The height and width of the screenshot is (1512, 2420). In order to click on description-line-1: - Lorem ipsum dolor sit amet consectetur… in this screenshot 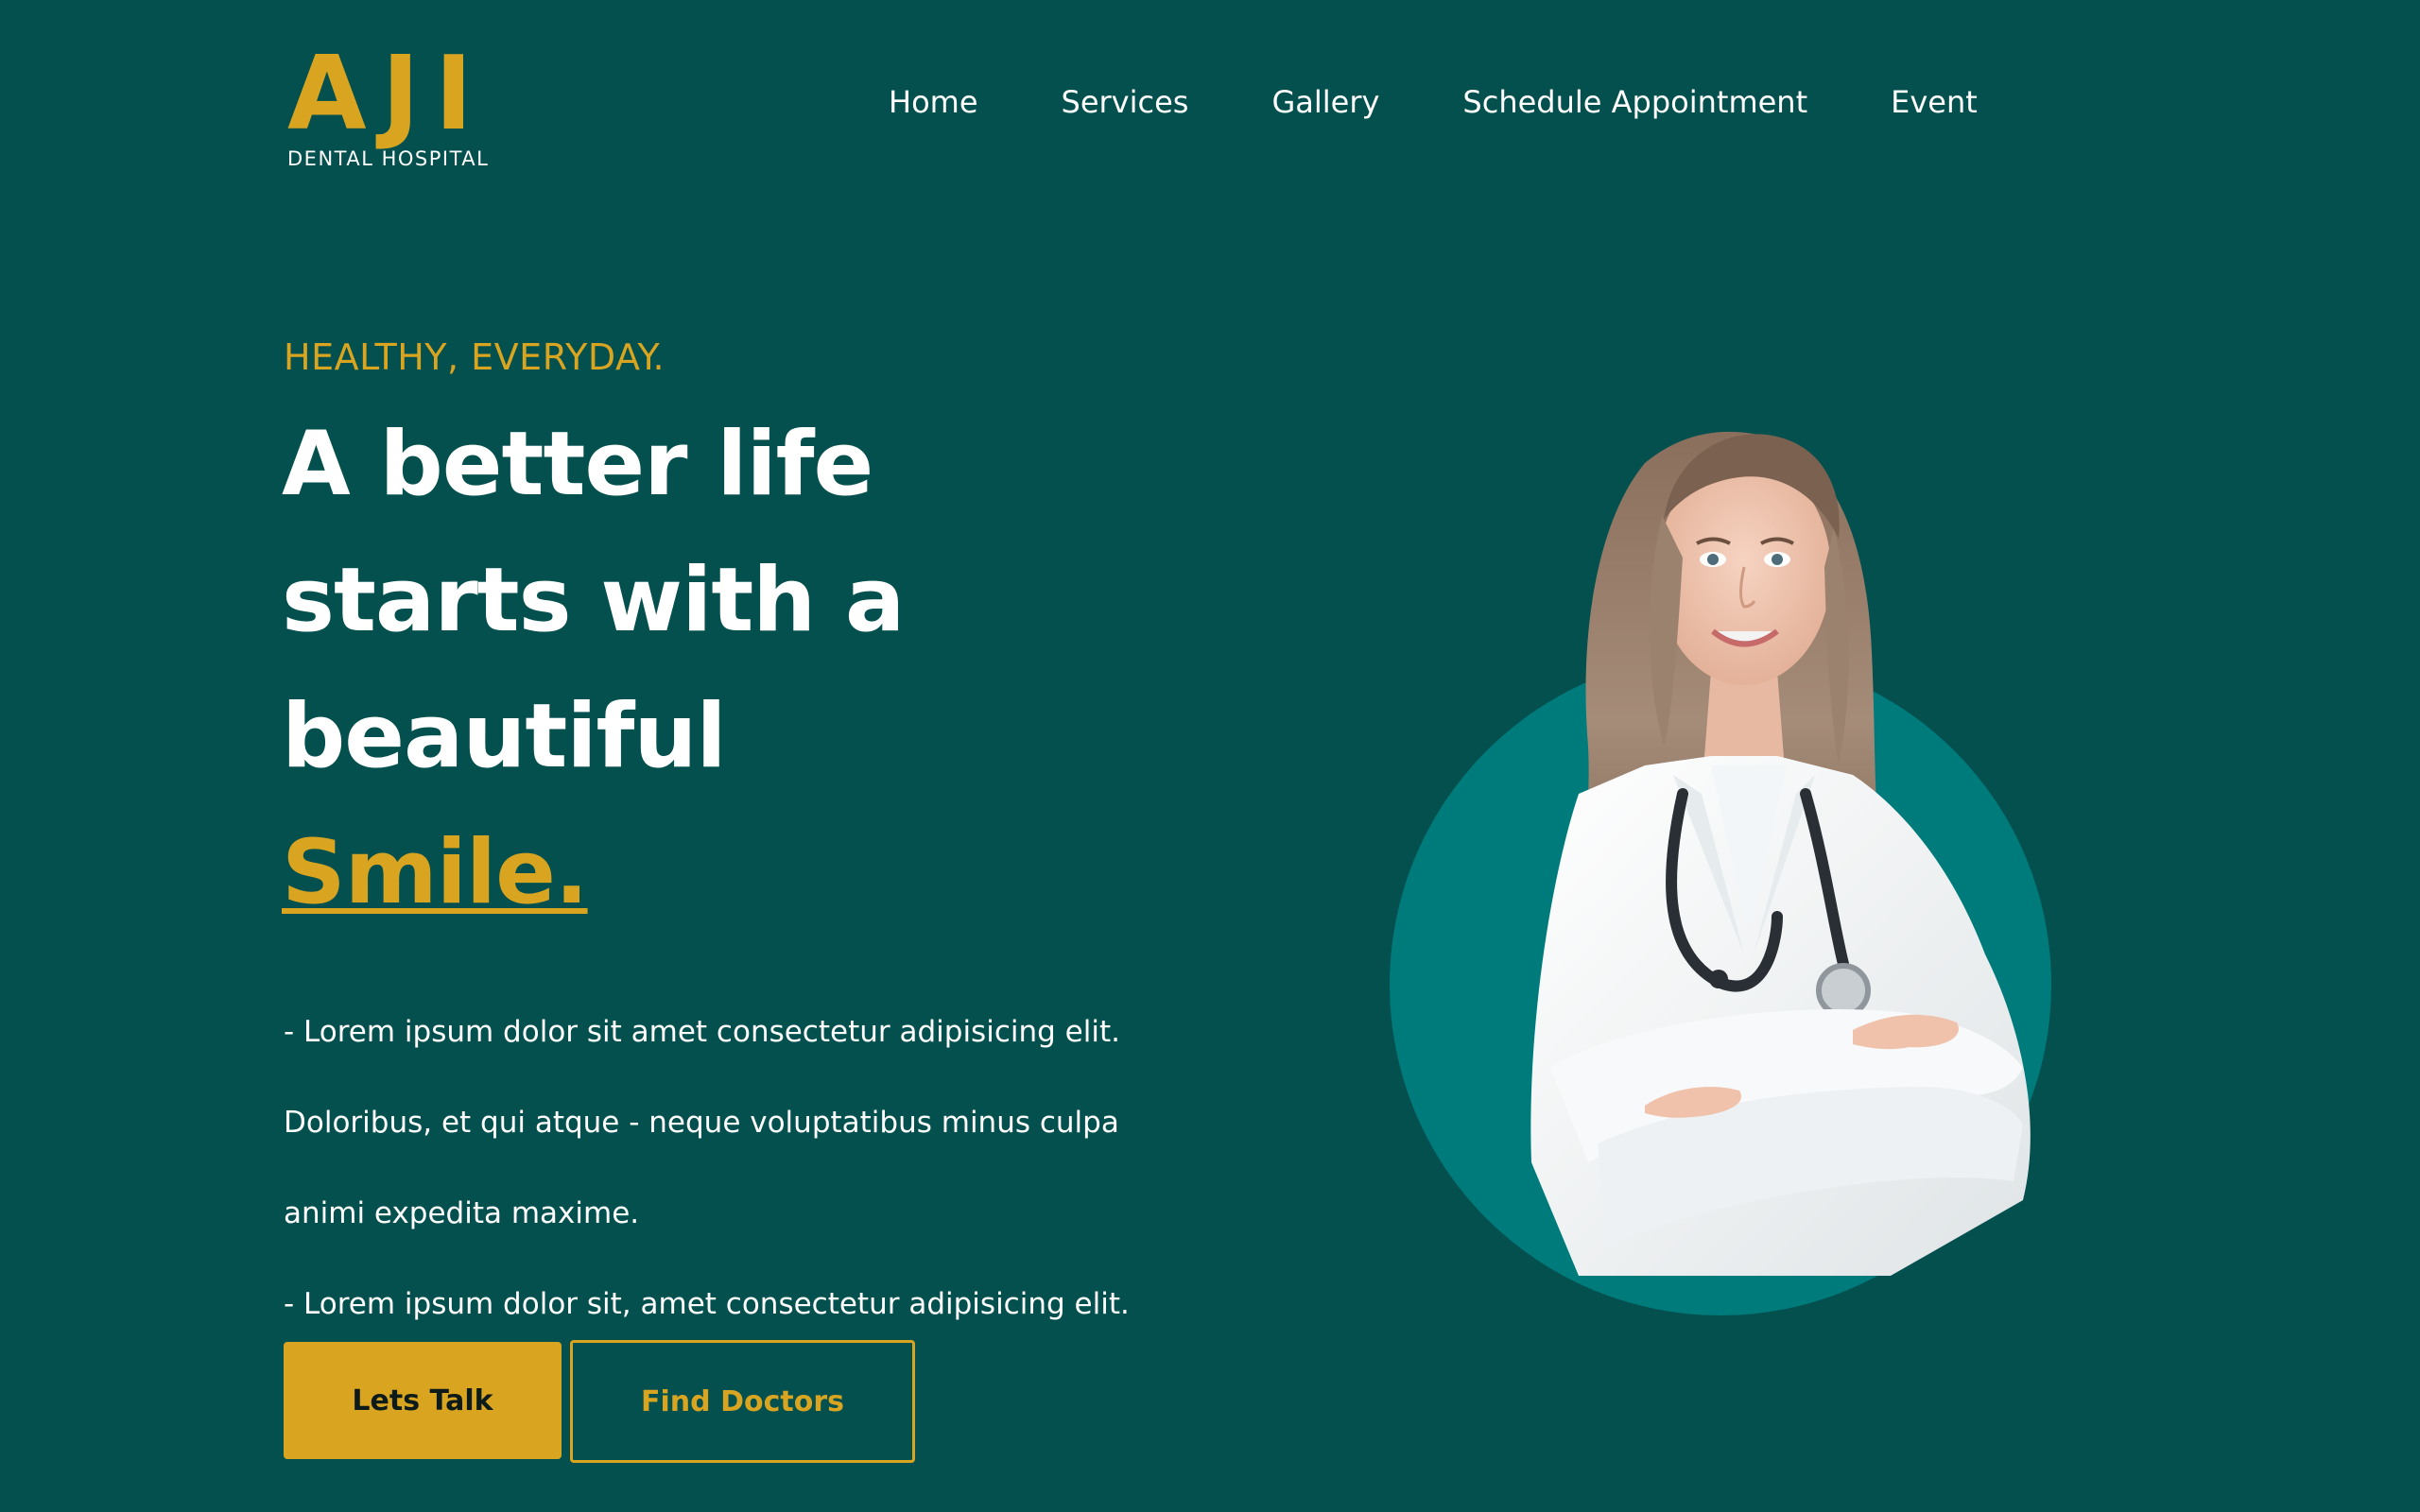, I will do `click(702, 1032)`.